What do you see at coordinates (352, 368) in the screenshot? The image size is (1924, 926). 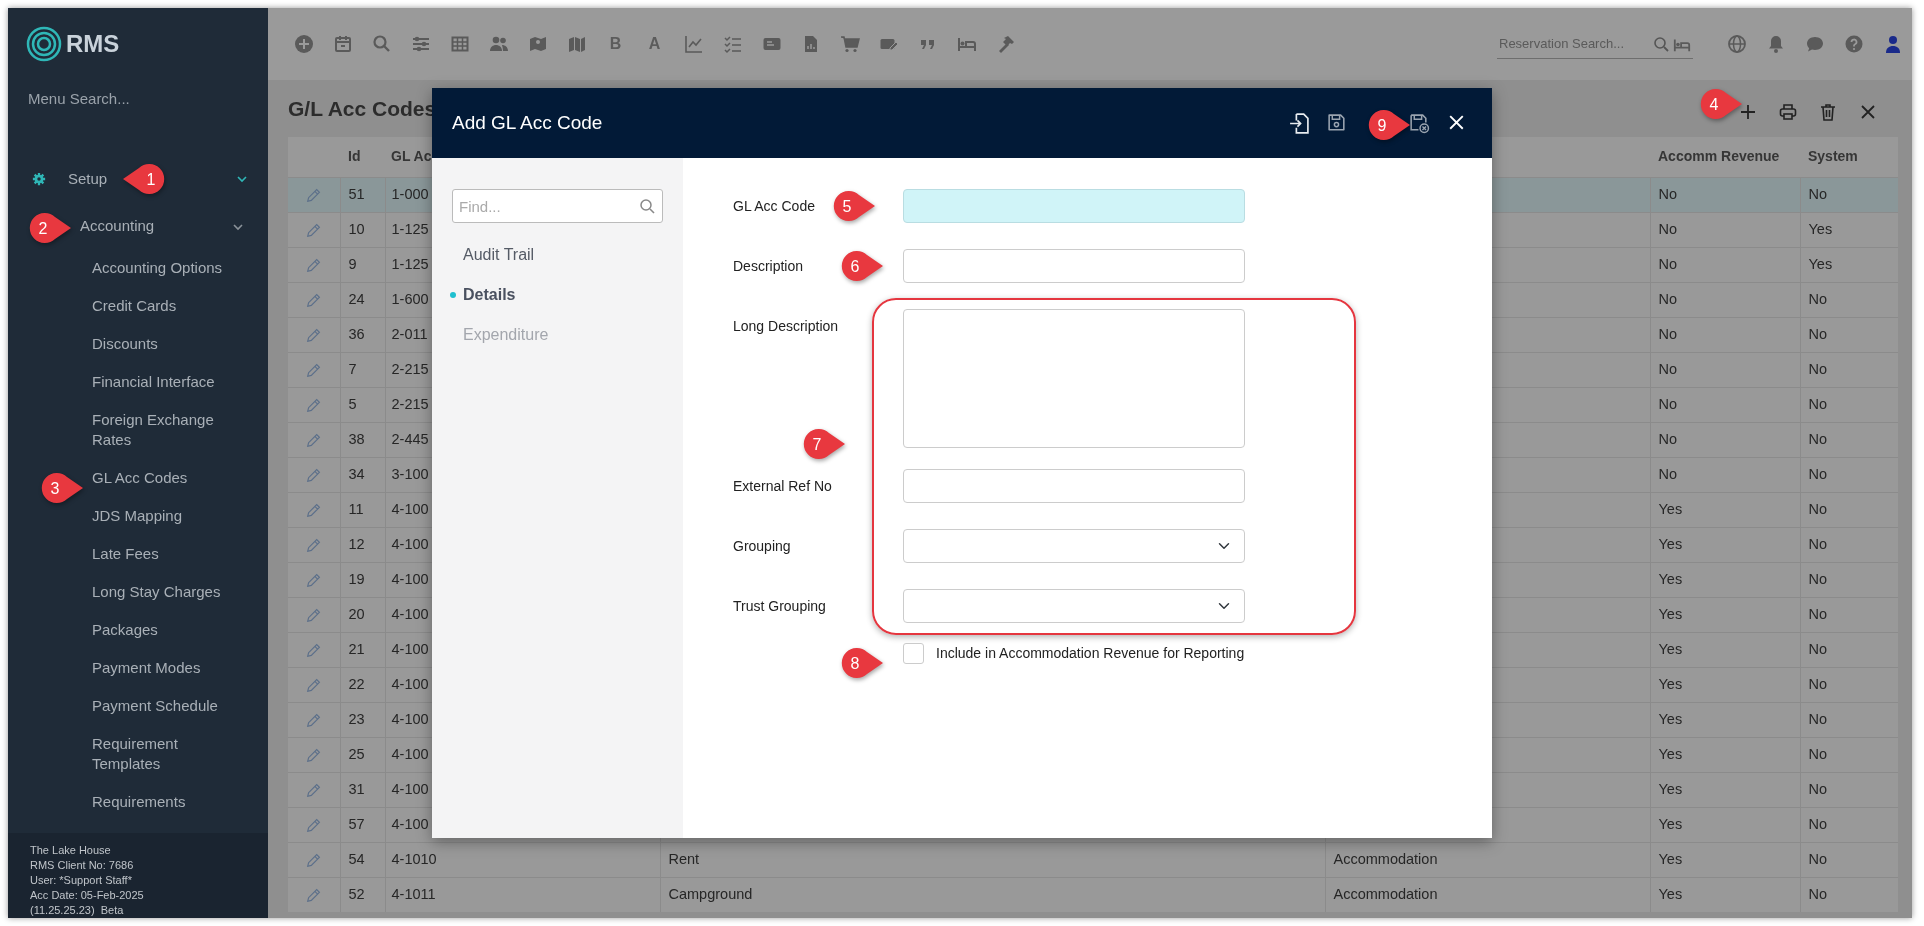 I see `table-cell: 7` at bounding box center [352, 368].